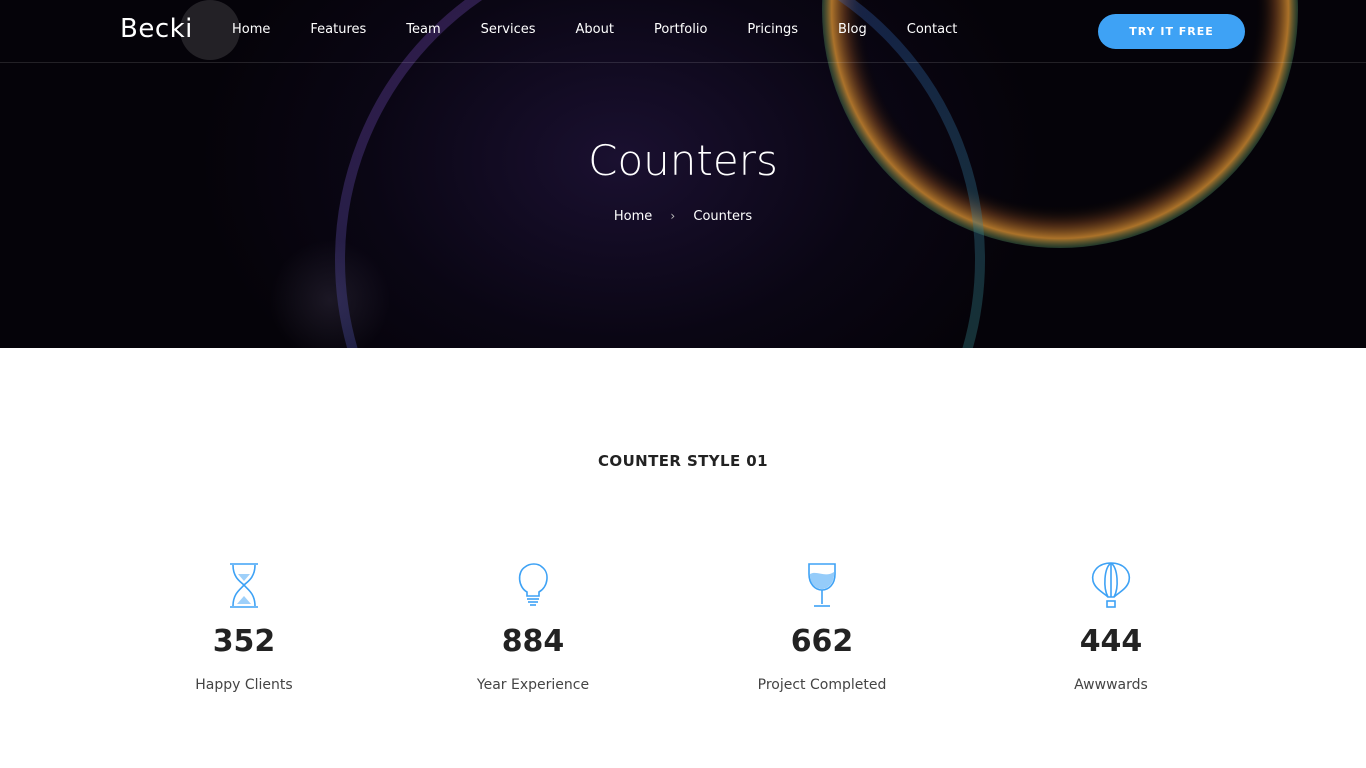  What do you see at coordinates (683, 160) in the screenshot?
I see `page-title: Counters` at bounding box center [683, 160].